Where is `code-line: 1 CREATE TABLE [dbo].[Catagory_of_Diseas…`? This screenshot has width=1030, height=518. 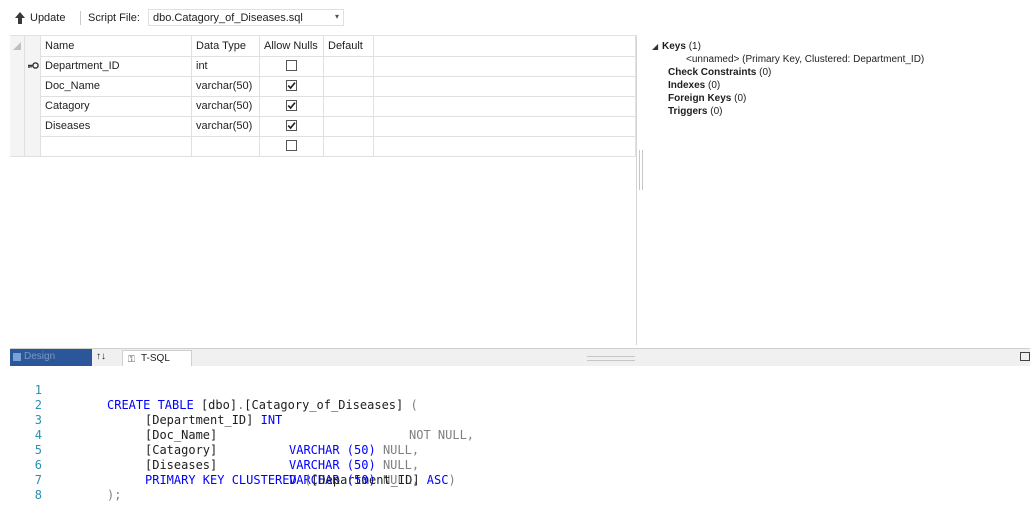
code-line: 1 CREATE TABLE [dbo].[Catagory_of_Diseas… is located at coordinates (209, 390).